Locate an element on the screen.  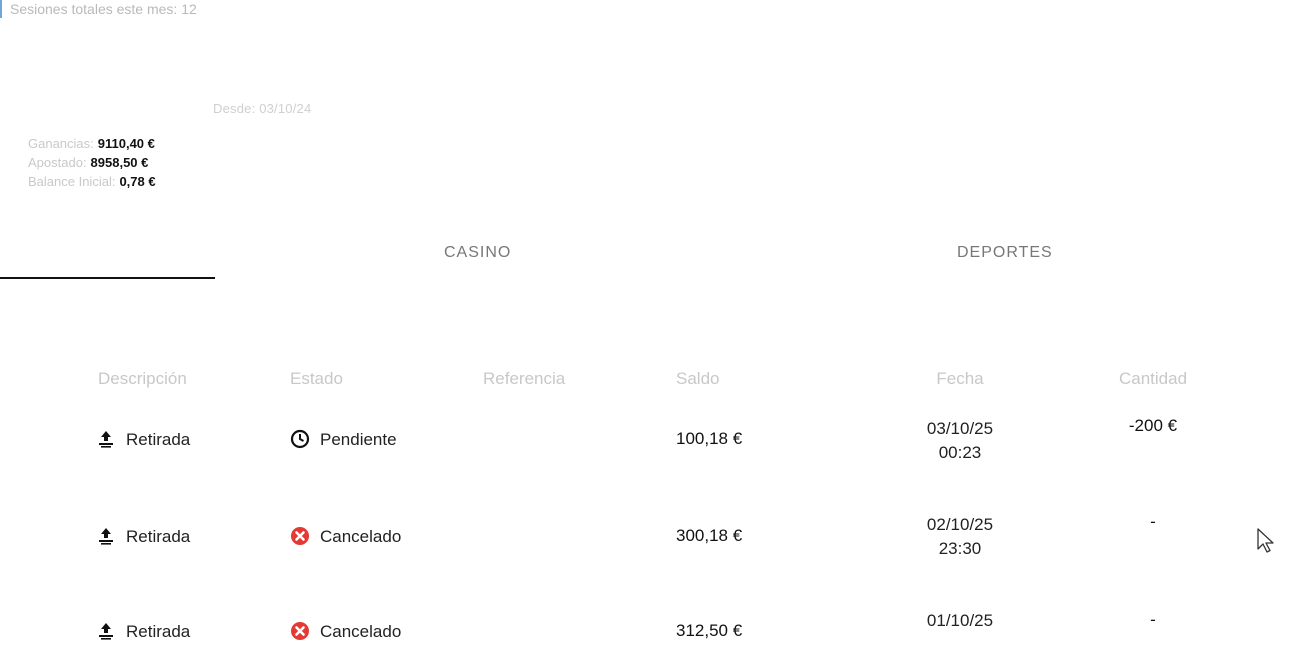
estado-text: Pendiente is located at coordinates (358, 439).